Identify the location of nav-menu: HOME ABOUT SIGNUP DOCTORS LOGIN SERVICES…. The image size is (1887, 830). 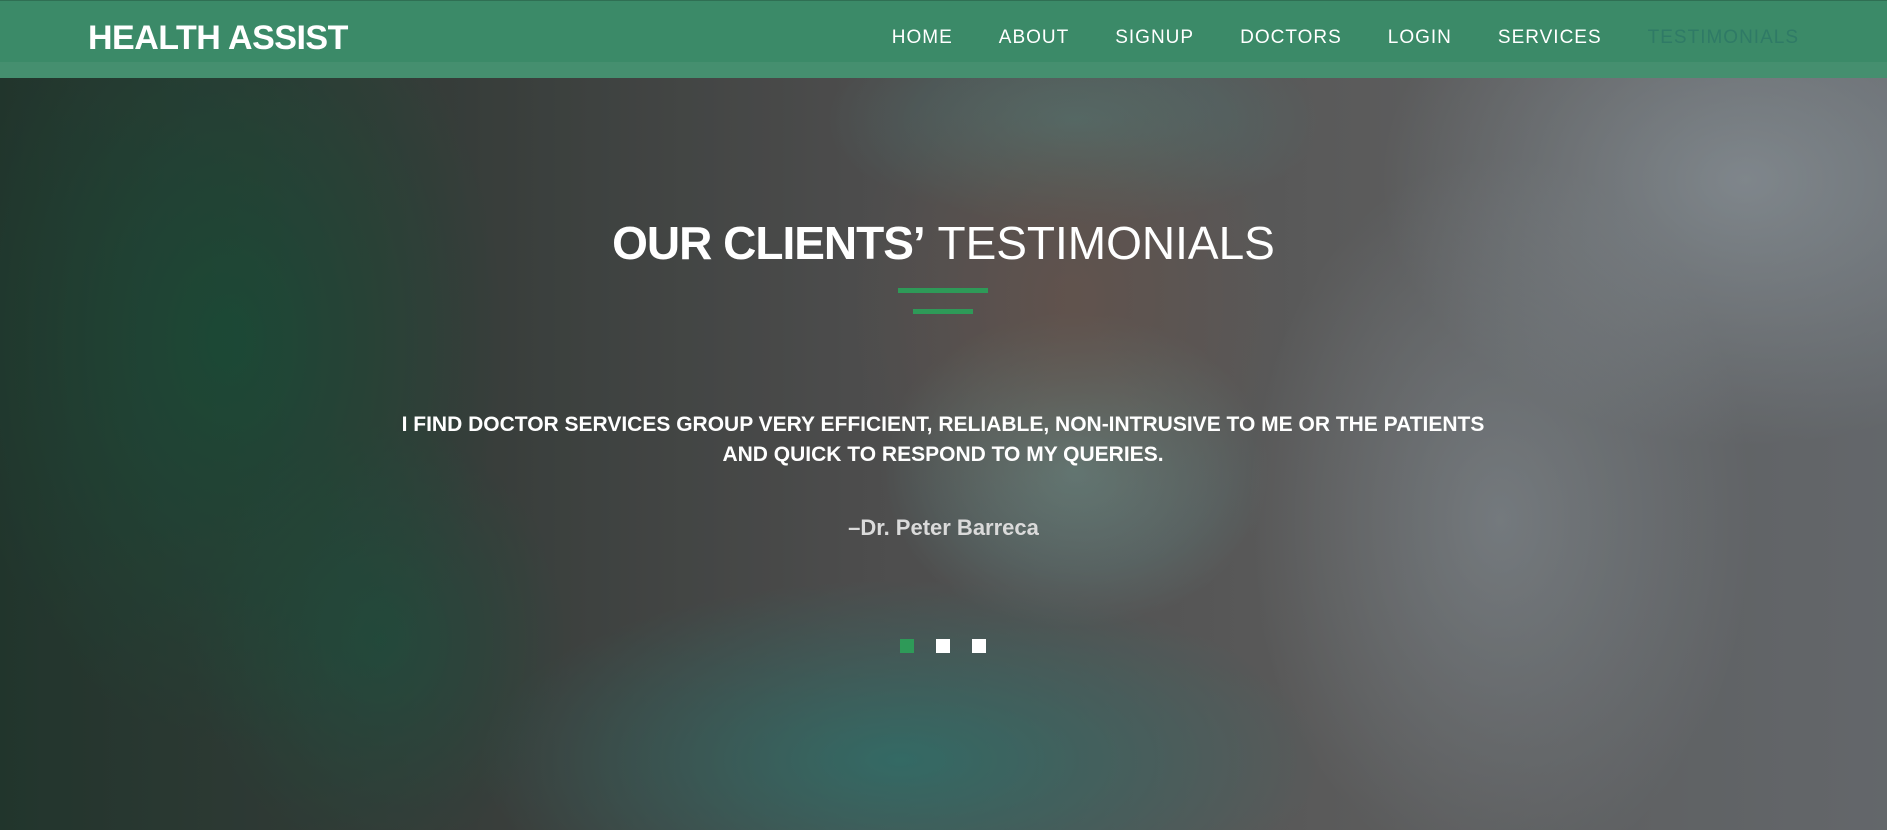
(1322, 38).